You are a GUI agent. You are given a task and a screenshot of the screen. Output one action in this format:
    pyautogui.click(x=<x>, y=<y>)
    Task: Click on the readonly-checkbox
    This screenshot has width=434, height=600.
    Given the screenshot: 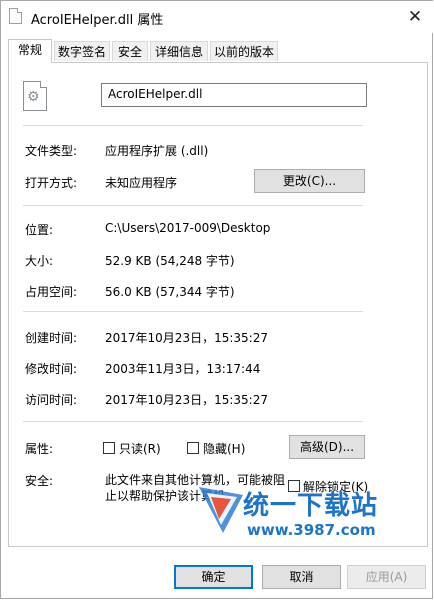 What is the action you would take?
    pyautogui.click(x=109, y=448)
    